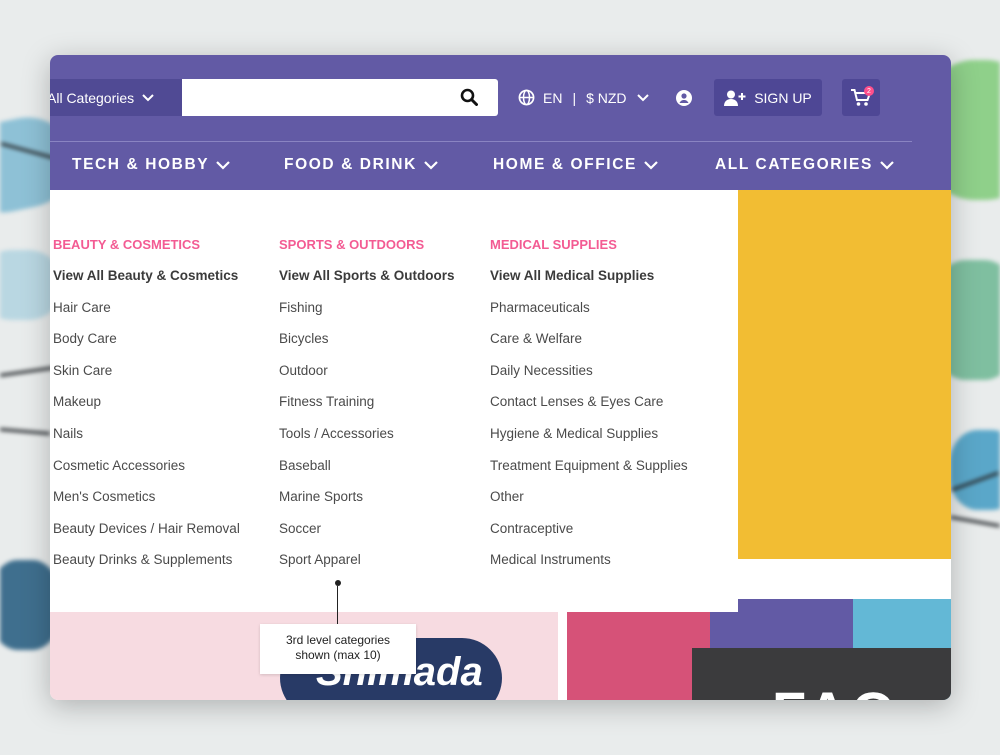  I want to click on menu-item: Sport Apparel, so click(367, 561).